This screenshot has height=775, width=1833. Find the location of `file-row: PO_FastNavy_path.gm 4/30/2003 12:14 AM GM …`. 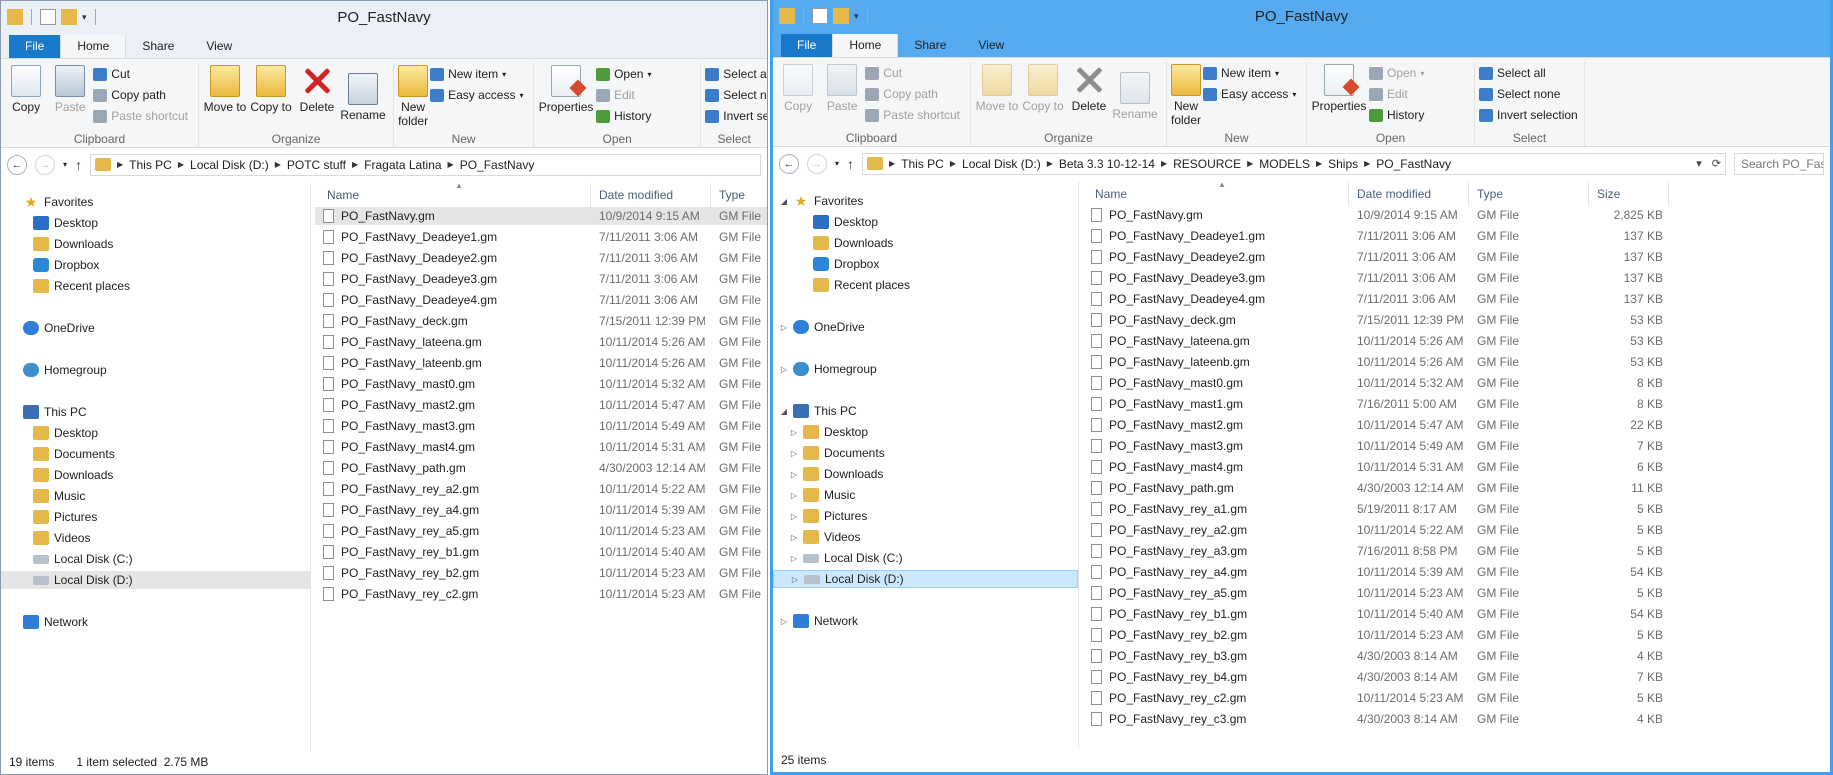

file-row: PO_FastNavy_path.gm 4/30/2003 12:14 AM GM … is located at coordinates (541, 468).